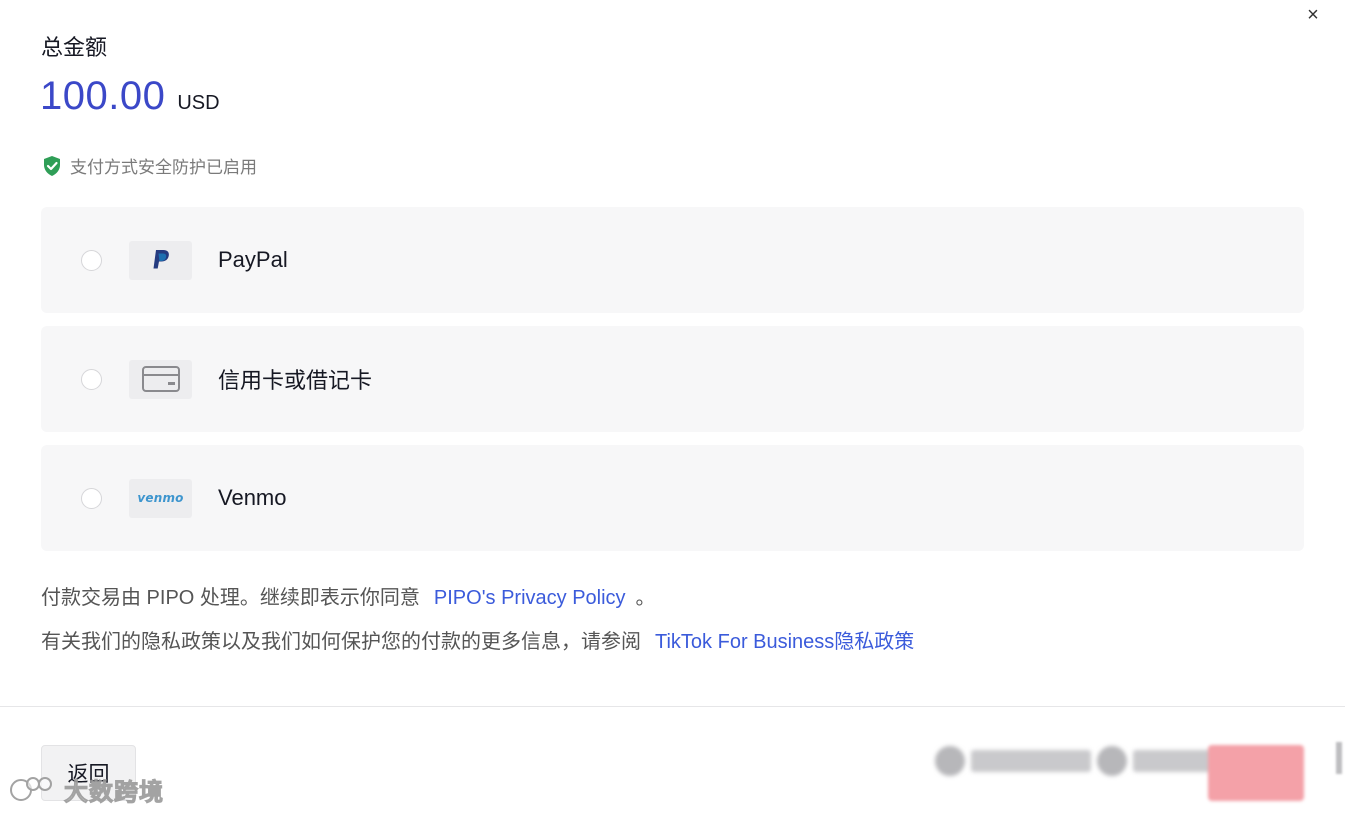  I want to click on pipo-privacy-link: PIPO's Privacy Policy, so click(530, 598).